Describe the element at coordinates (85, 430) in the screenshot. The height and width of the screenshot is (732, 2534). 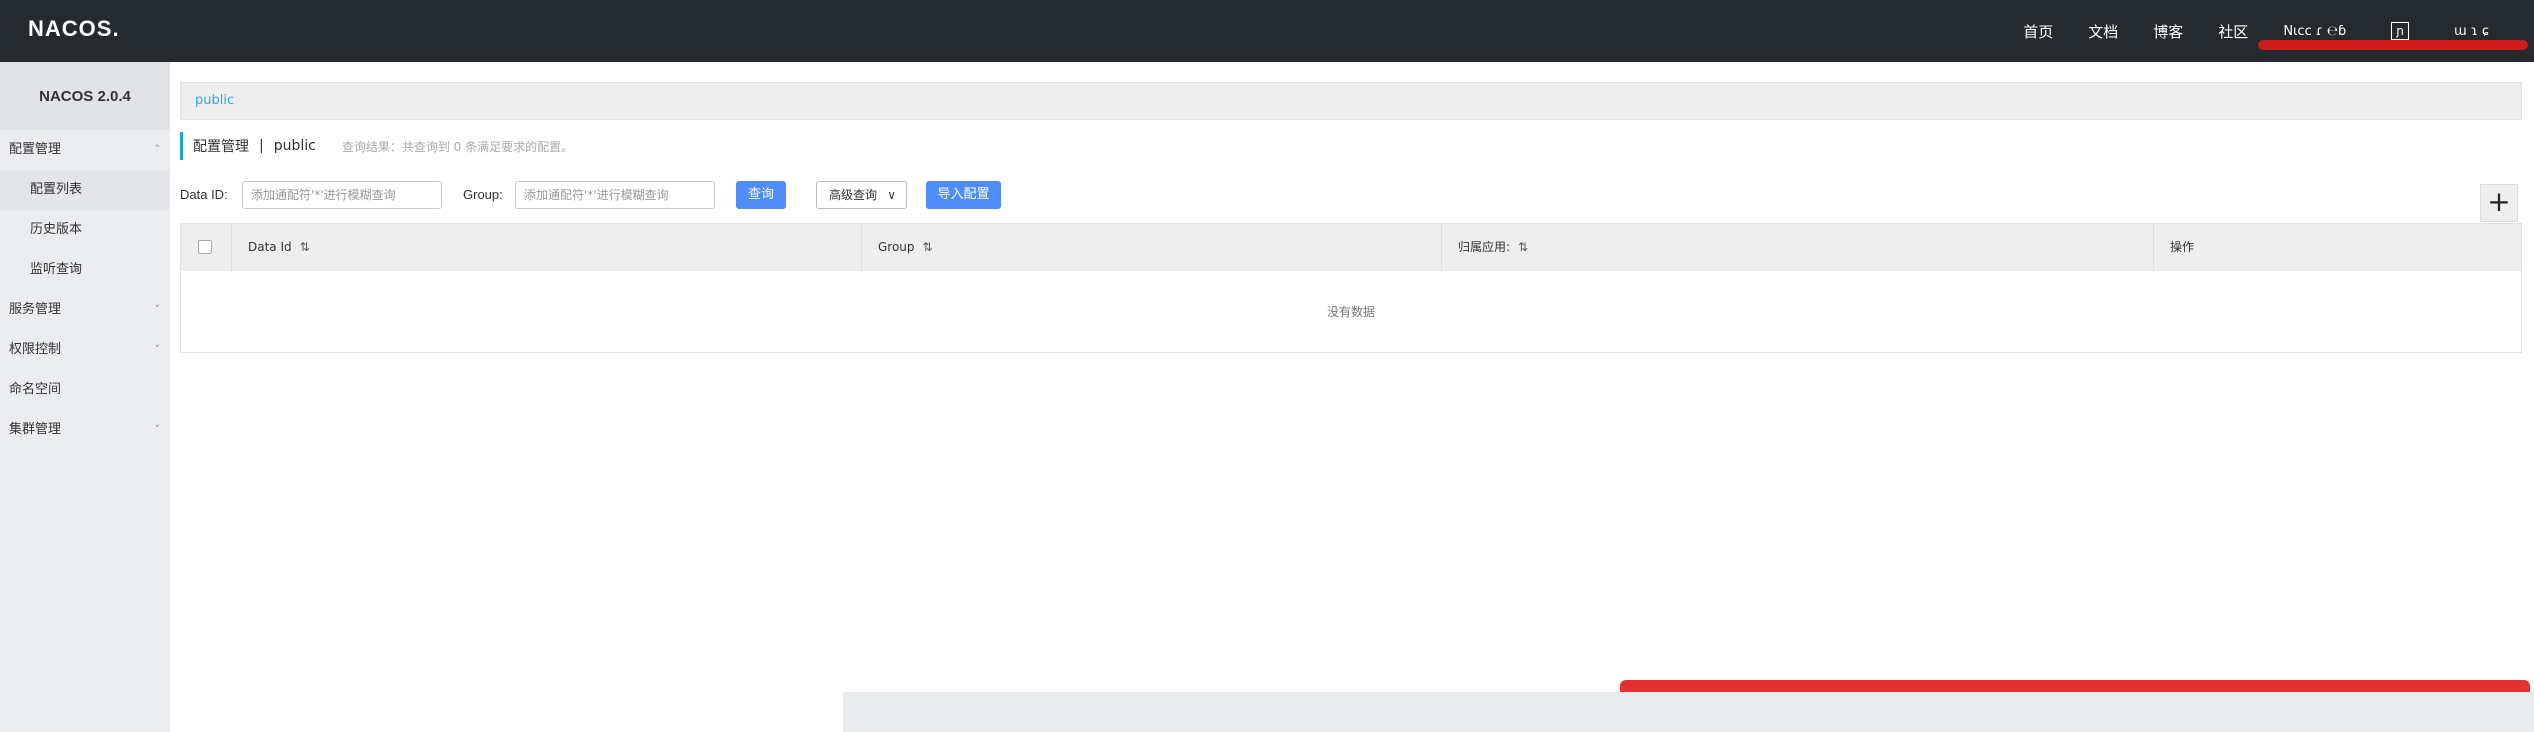
I see `sidebar-item-cluster-management: 集群管理 ˅` at that location.